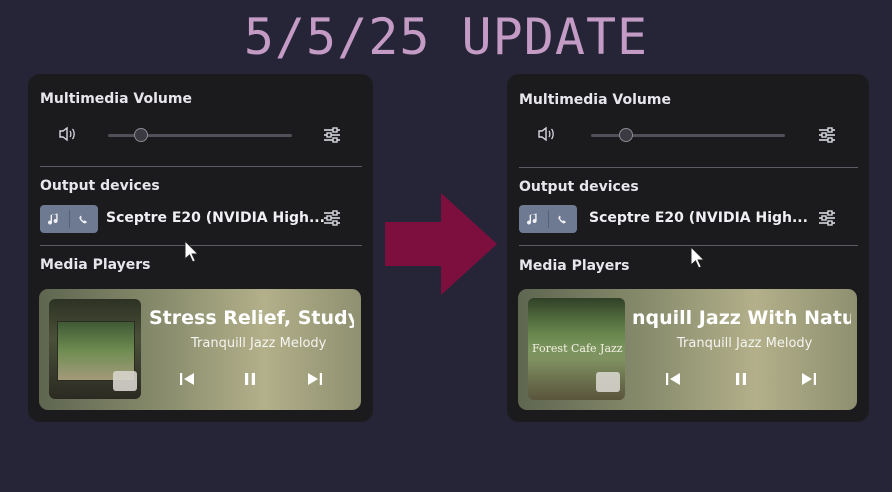 The height and width of the screenshot is (492, 892). Describe the element at coordinates (741, 318) in the screenshot. I see `track-title: nquill Jazz With Nature T` at that location.